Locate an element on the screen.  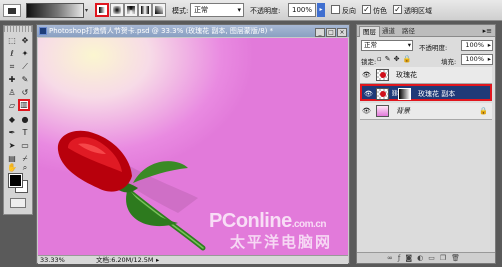
history-brush-tool-icon: ↺ is located at coordinates (25, 93).